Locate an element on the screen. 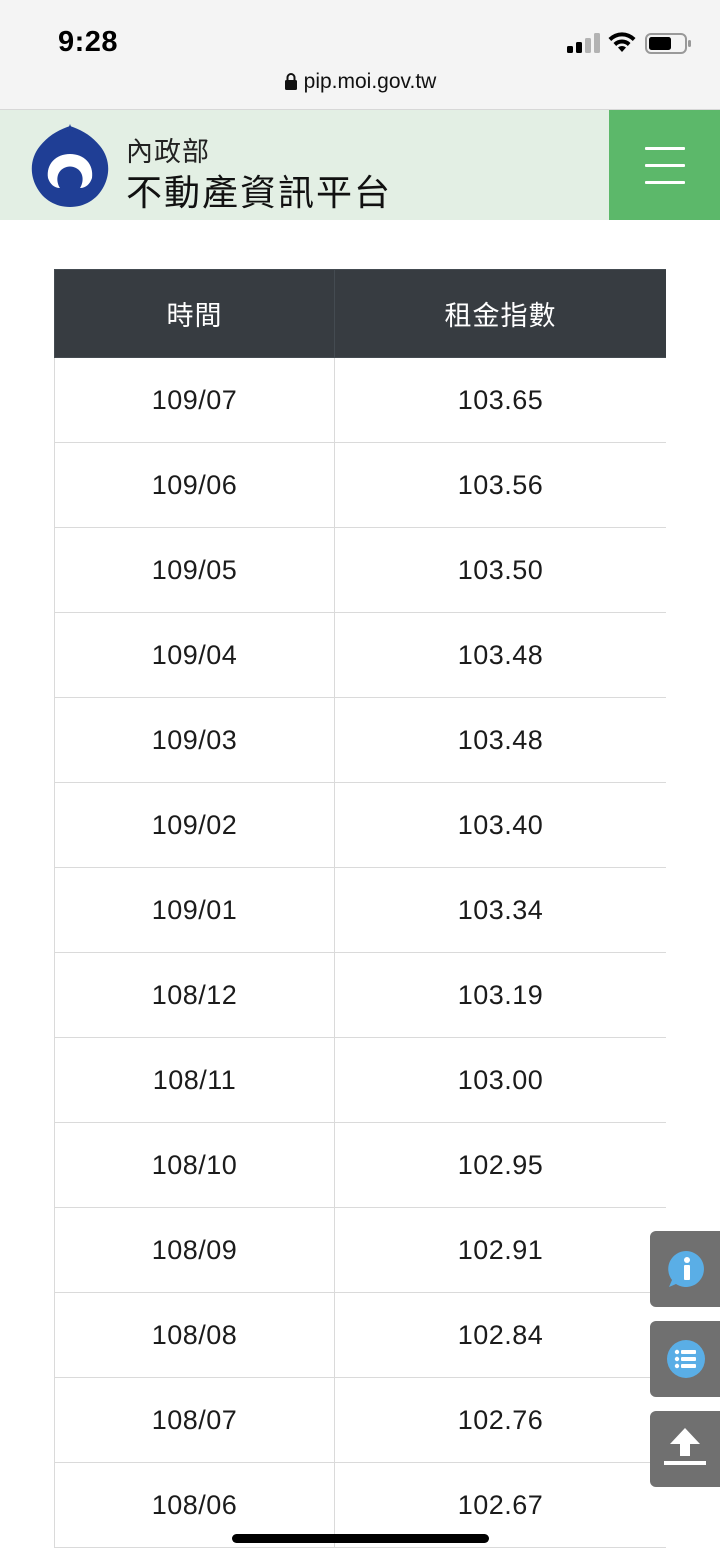 The width and height of the screenshot is (720, 1558). cellular-signal-icon is located at coordinates (584, 43).